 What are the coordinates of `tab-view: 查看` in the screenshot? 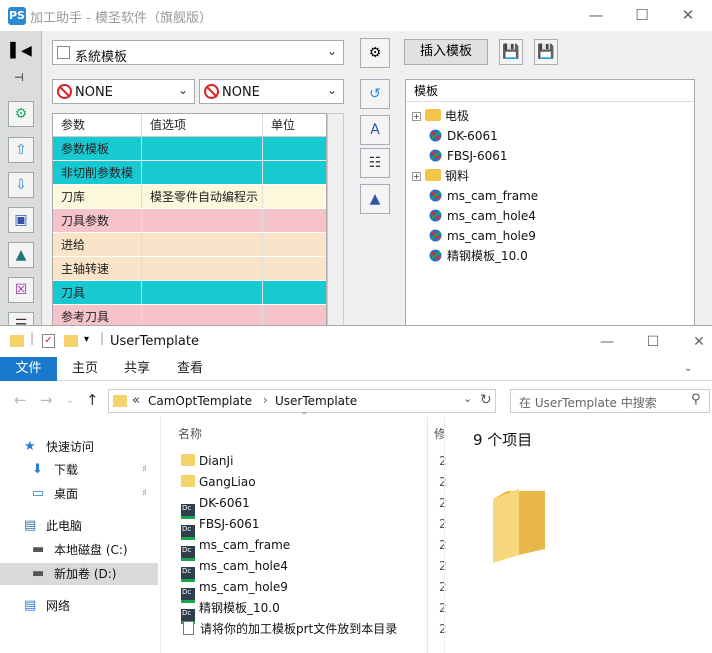 It's located at (190, 369).